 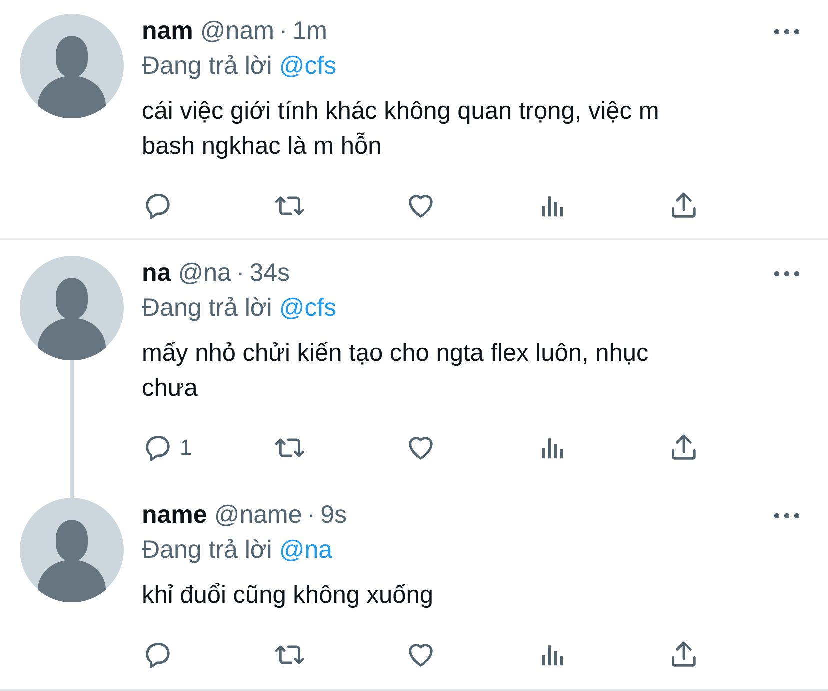 I want to click on user-handle: @nam, so click(x=237, y=31).